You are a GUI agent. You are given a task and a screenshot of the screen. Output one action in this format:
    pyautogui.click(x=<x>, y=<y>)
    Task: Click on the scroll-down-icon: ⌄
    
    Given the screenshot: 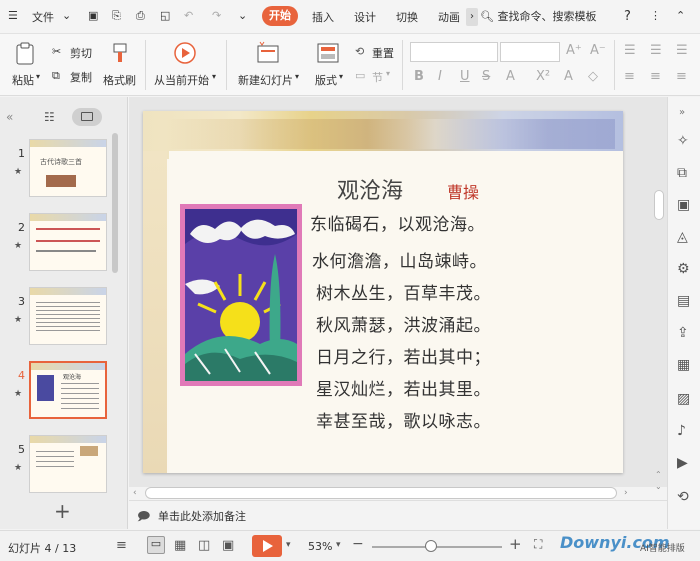 What is the action you would take?
    pyautogui.click(x=658, y=486)
    